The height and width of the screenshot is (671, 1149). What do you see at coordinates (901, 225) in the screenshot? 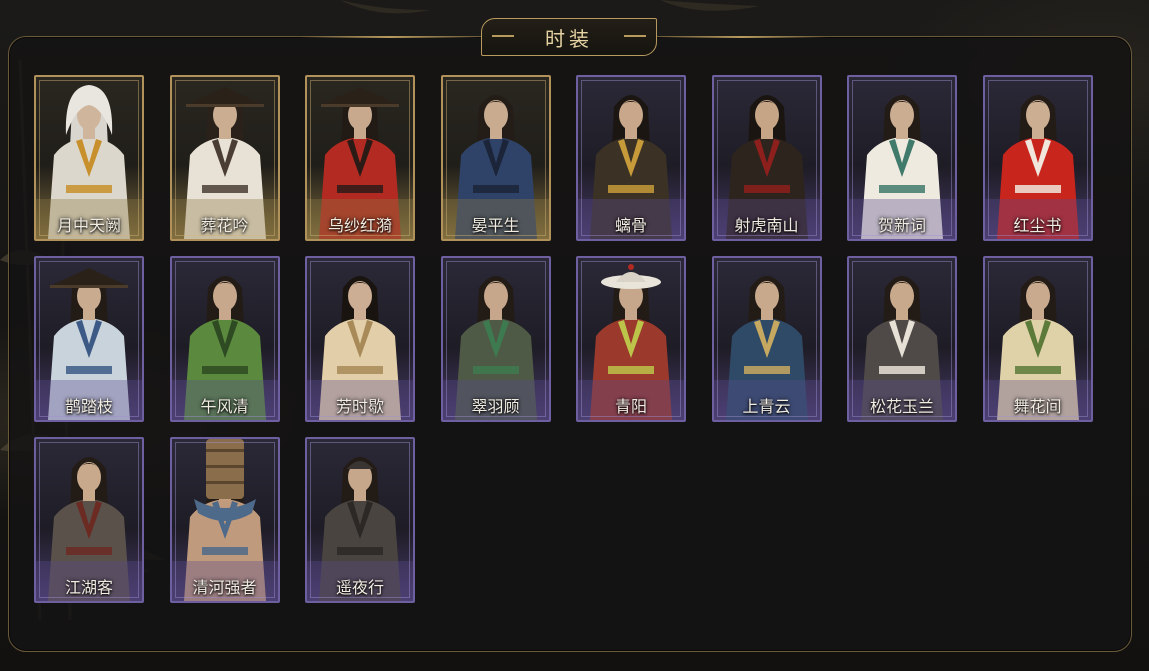
I see `outfit-name: 贺新词` at bounding box center [901, 225].